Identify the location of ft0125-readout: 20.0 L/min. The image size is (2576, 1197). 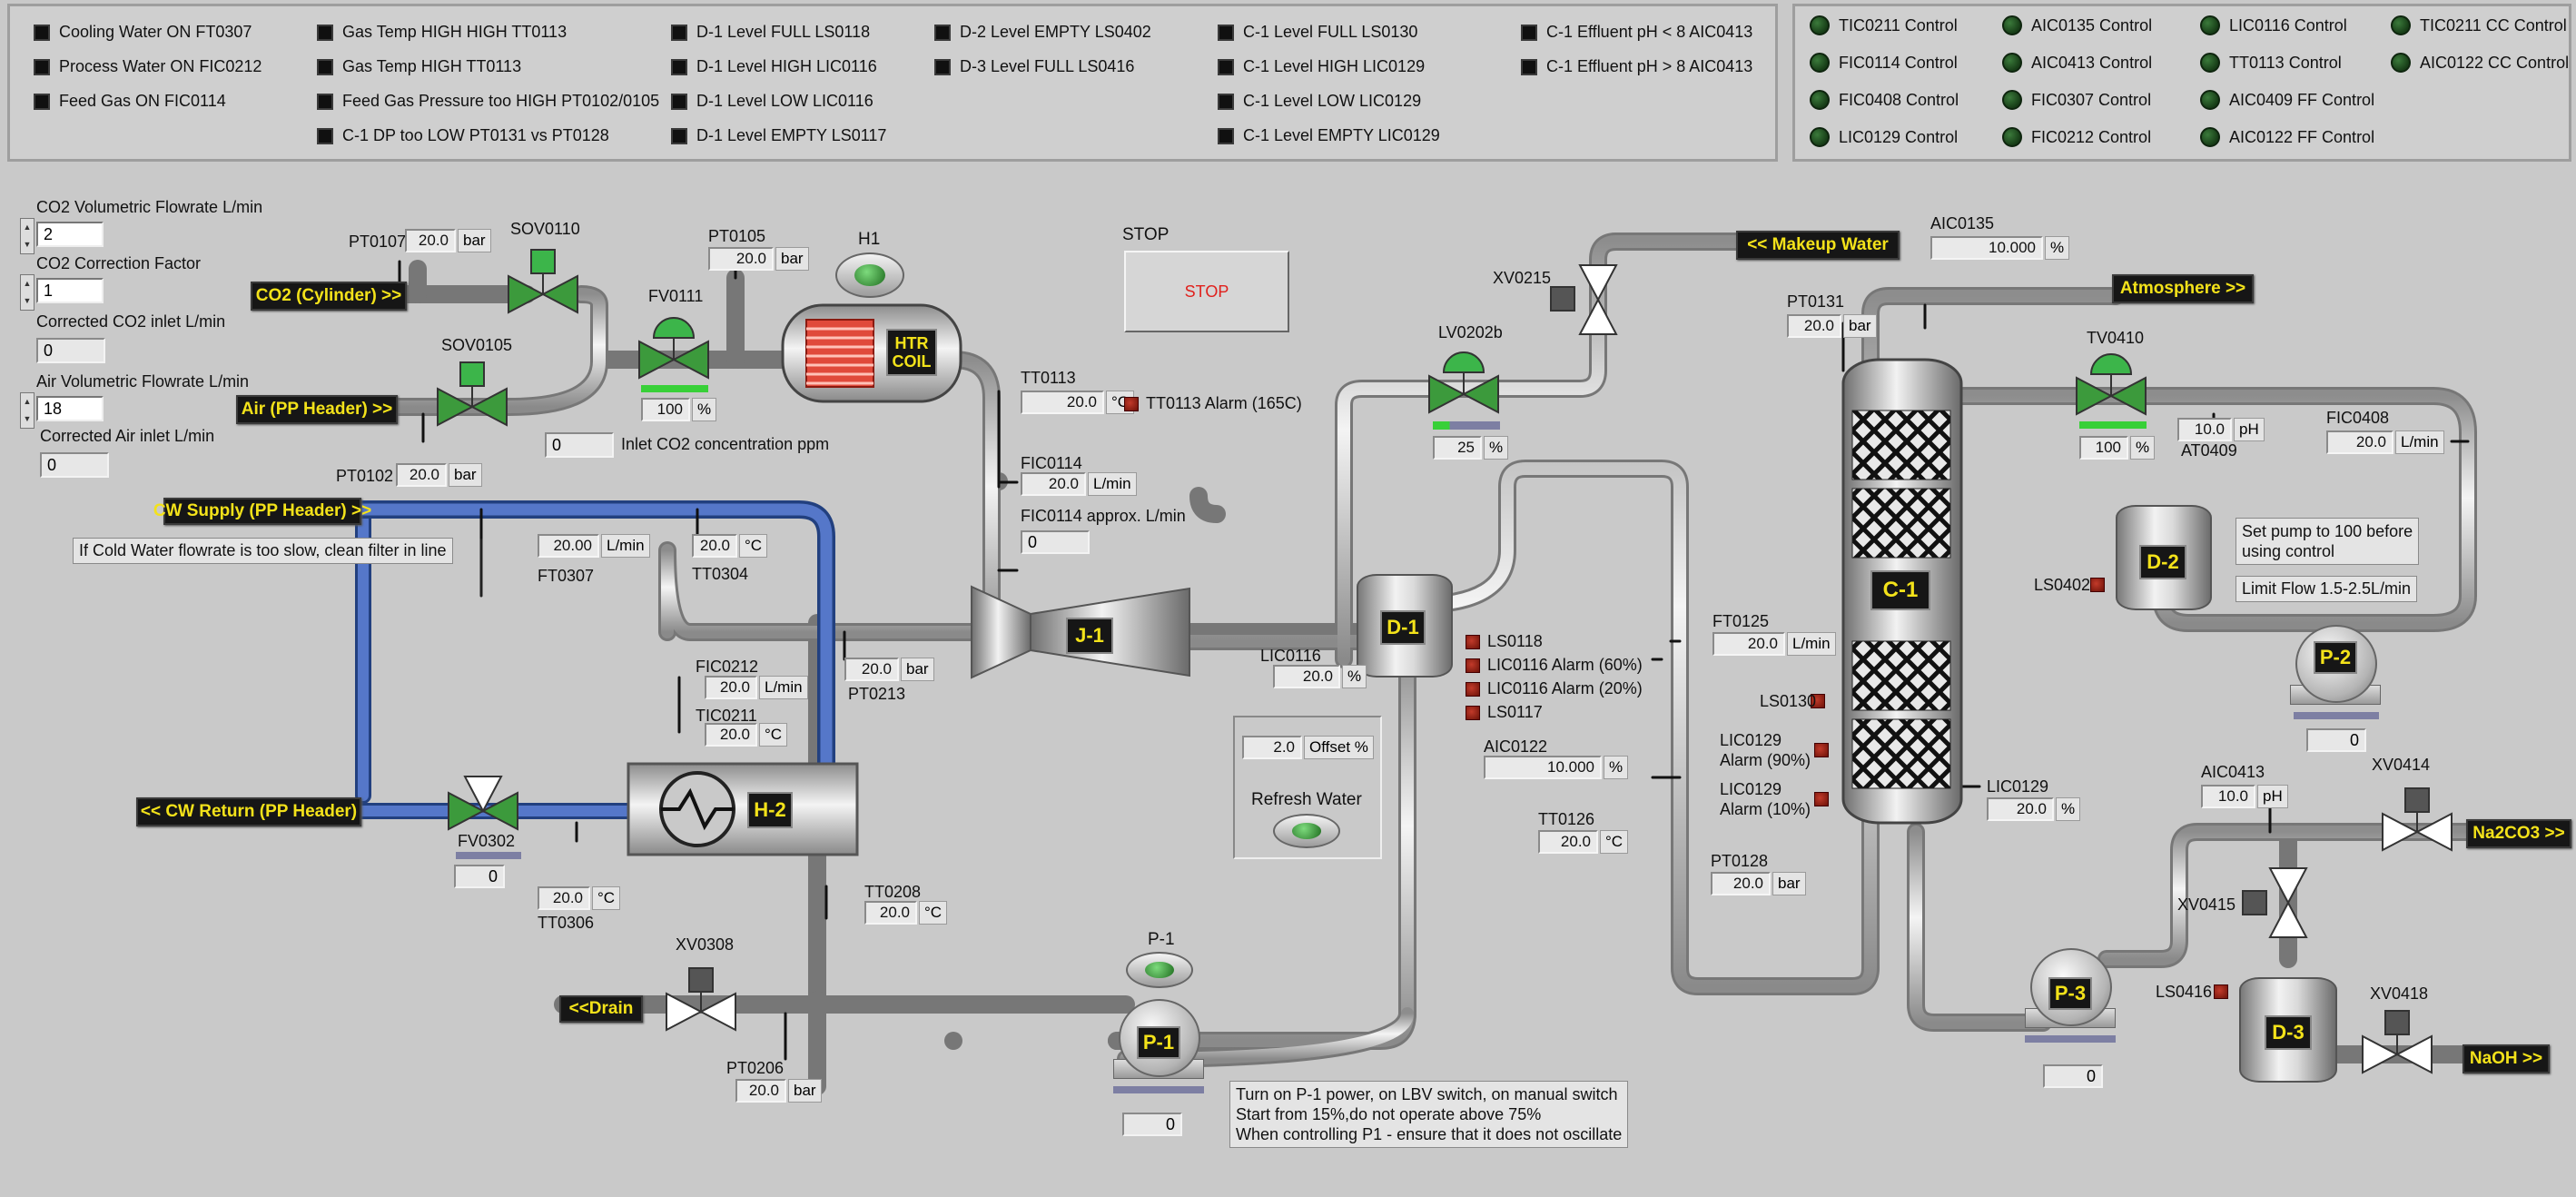
(1774, 644).